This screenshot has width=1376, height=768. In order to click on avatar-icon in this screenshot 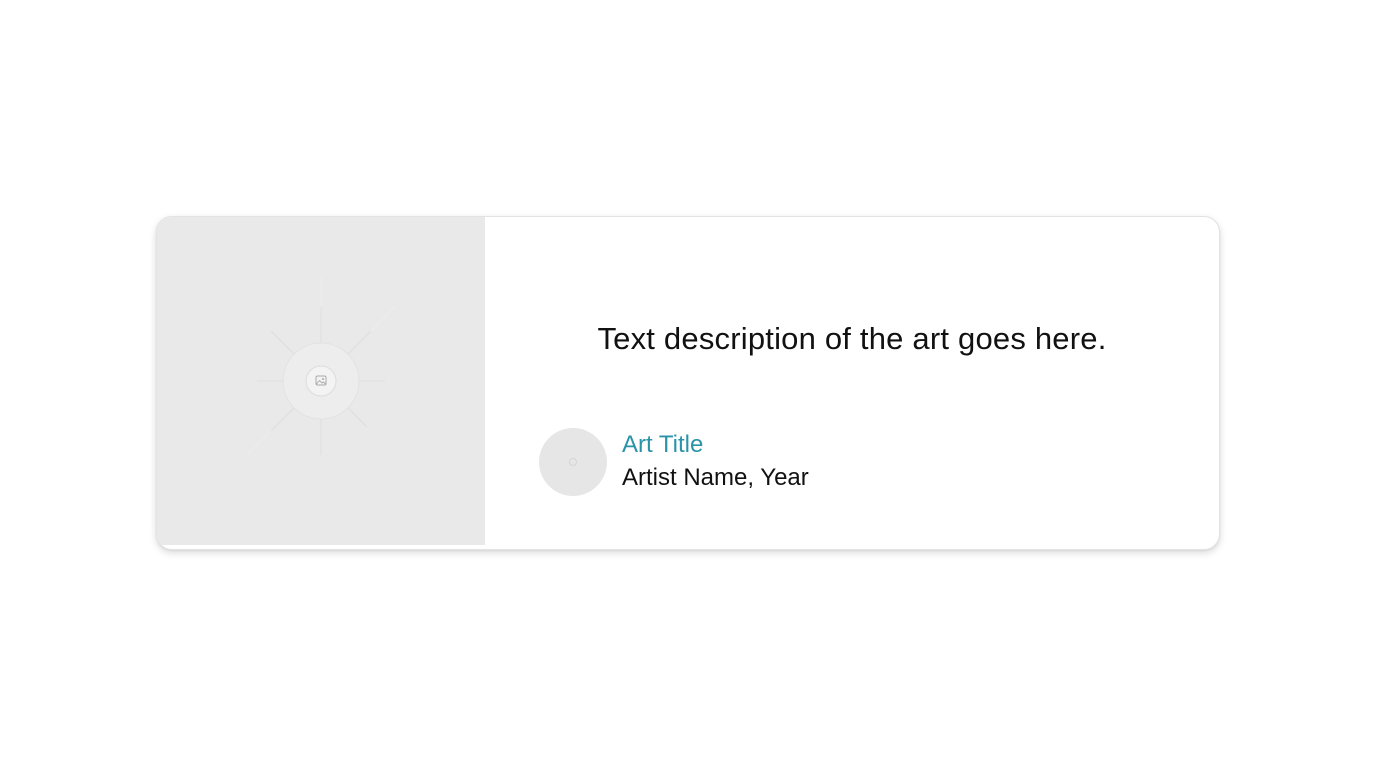, I will do `click(573, 462)`.